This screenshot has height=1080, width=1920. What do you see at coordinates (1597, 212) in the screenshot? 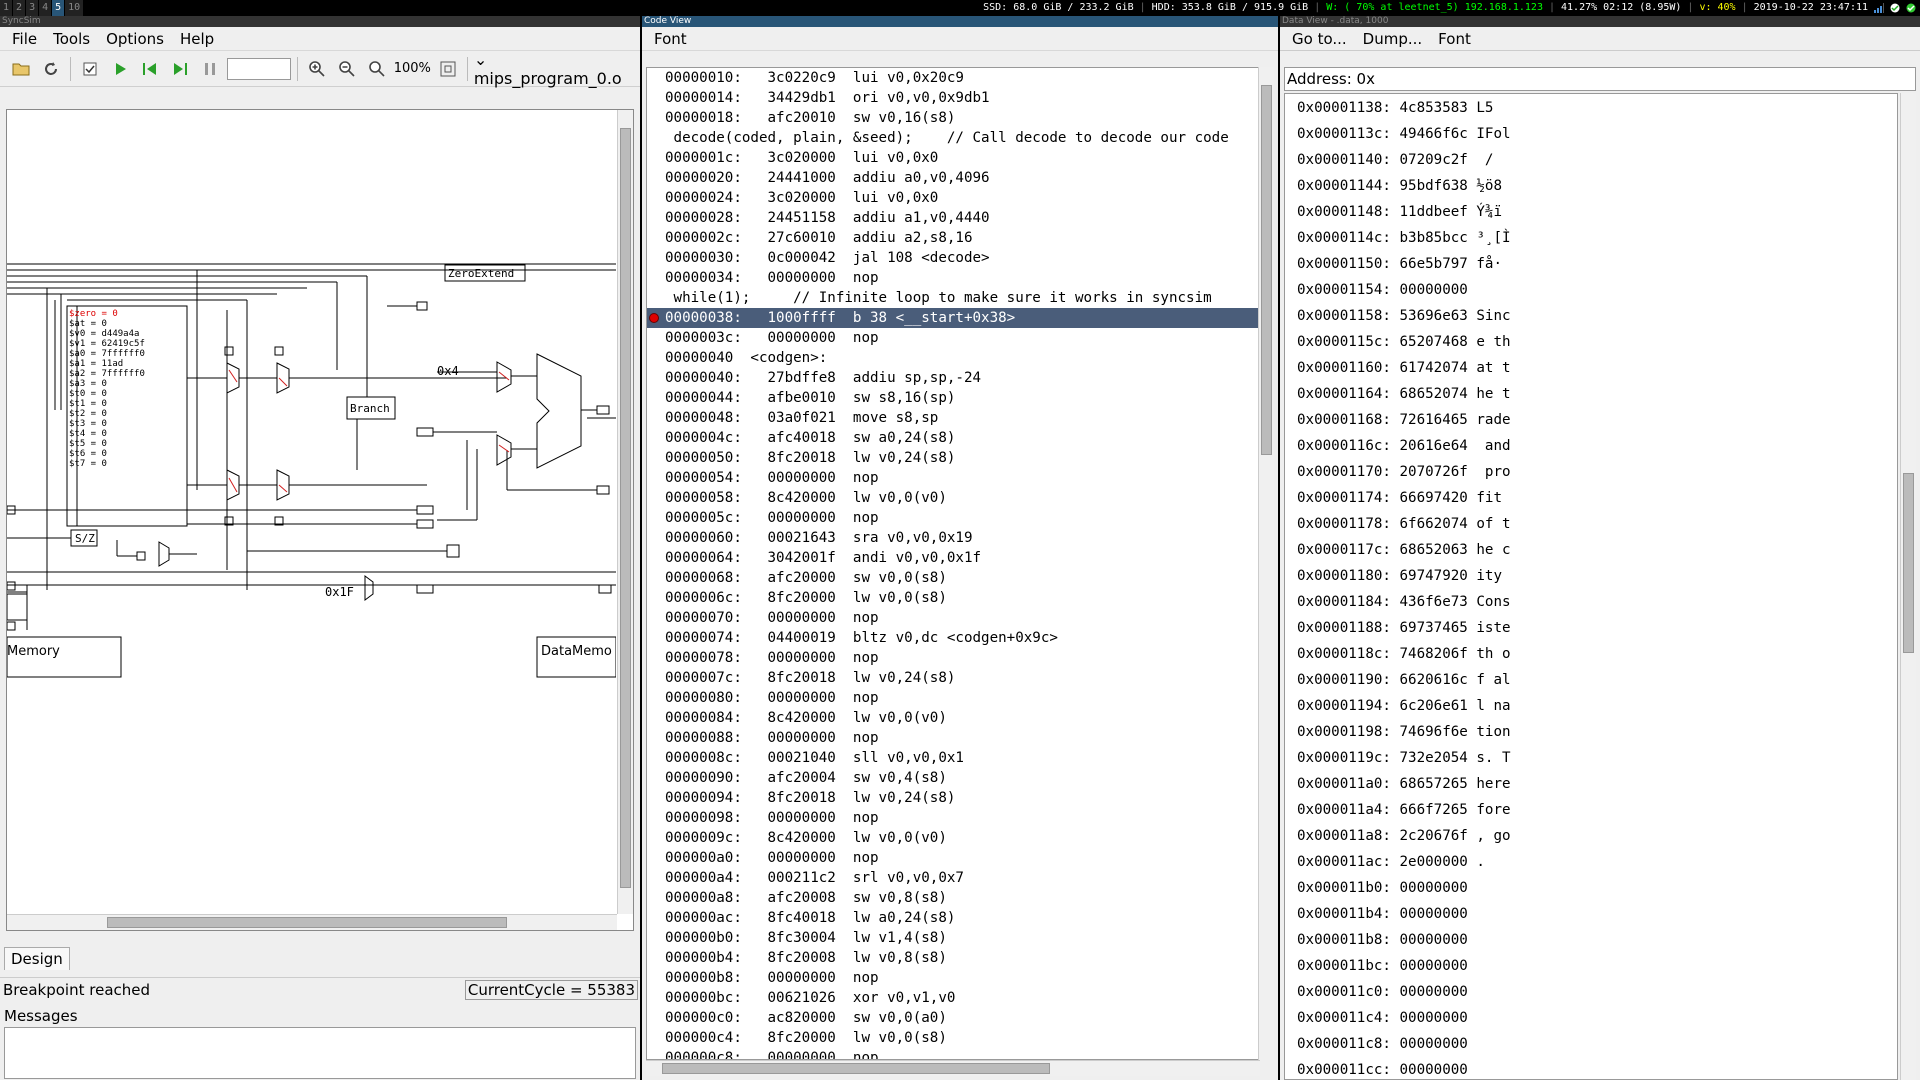
I see `memory-row: 0x00001148: 11ddbeef Ý¾ï` at bounding box center [1597, 212].